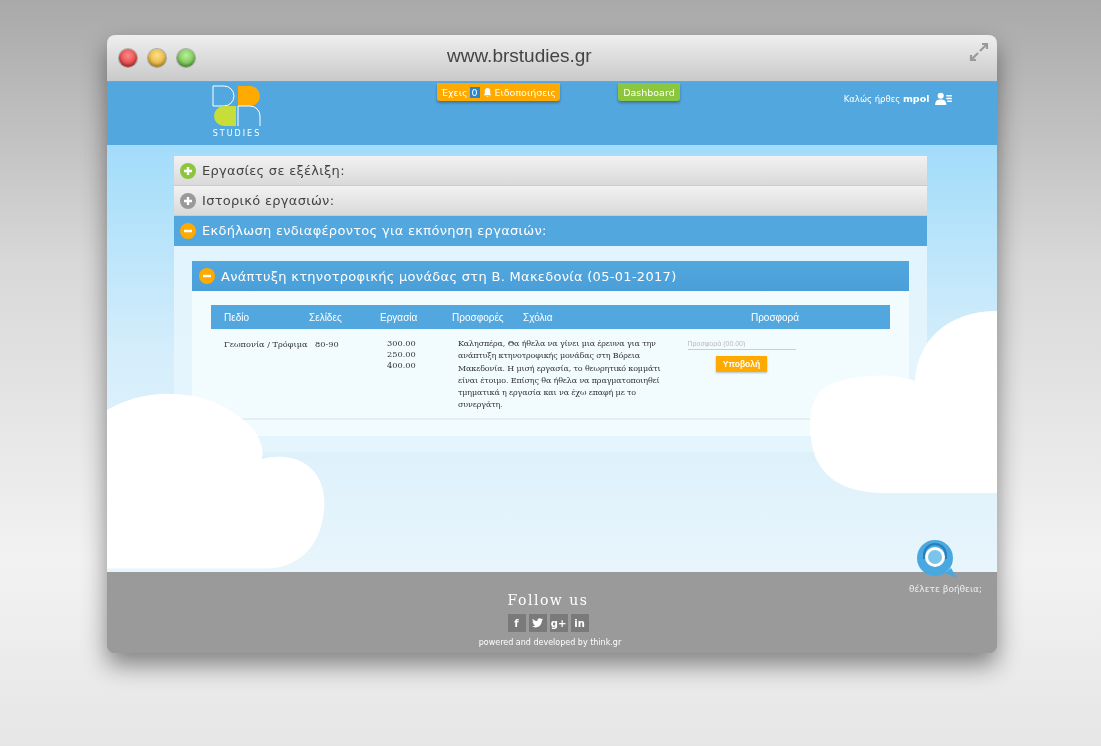  I want to click on accordion-header: Ιστορικό εργασιών:, so click(550, 201).